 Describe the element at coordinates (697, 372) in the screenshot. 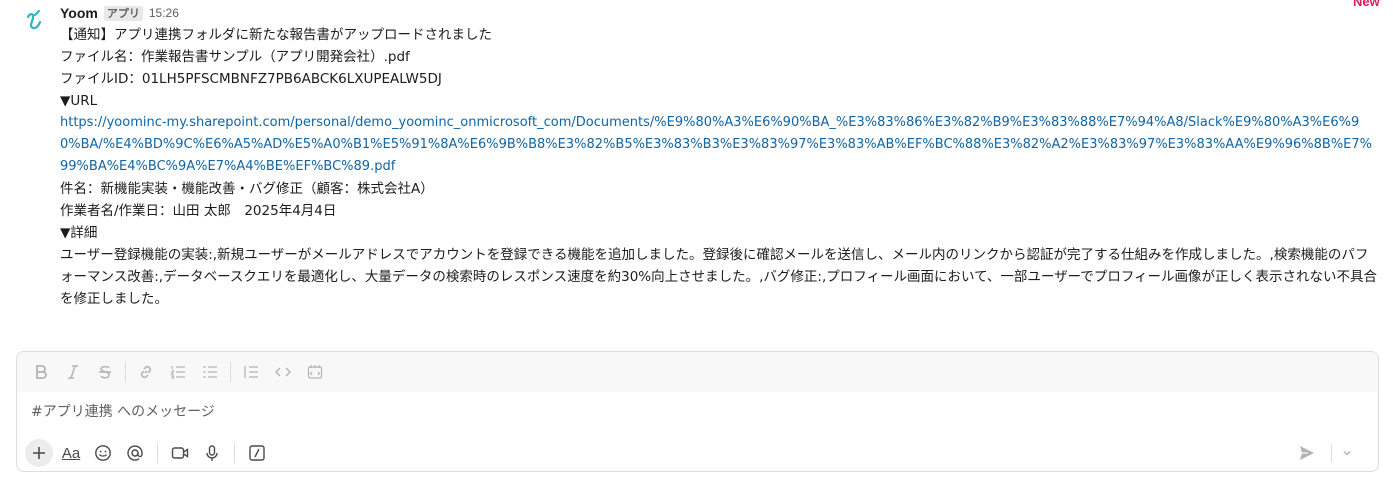

I see `formatting-toolbar` at that location.